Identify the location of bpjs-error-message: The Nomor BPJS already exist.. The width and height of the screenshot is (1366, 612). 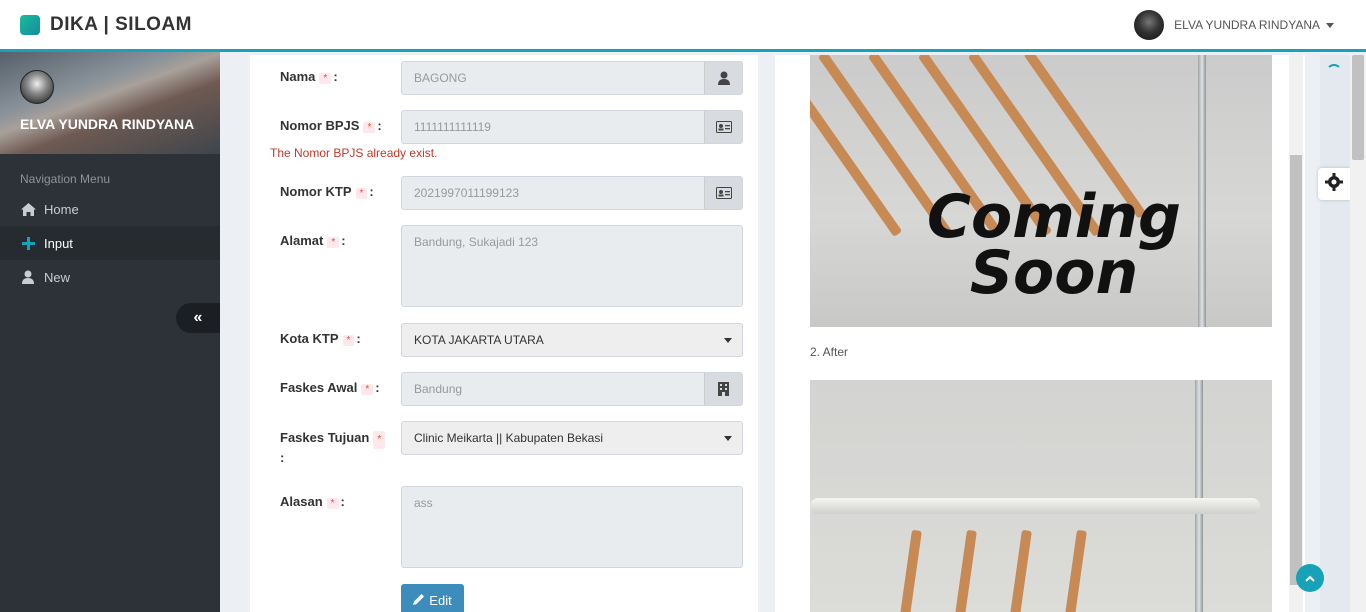
(354, 153).